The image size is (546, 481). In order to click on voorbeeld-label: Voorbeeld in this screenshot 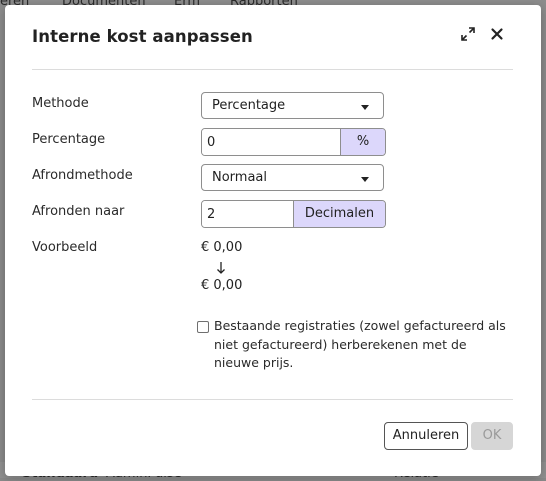, I will do `click(65, 247)`.